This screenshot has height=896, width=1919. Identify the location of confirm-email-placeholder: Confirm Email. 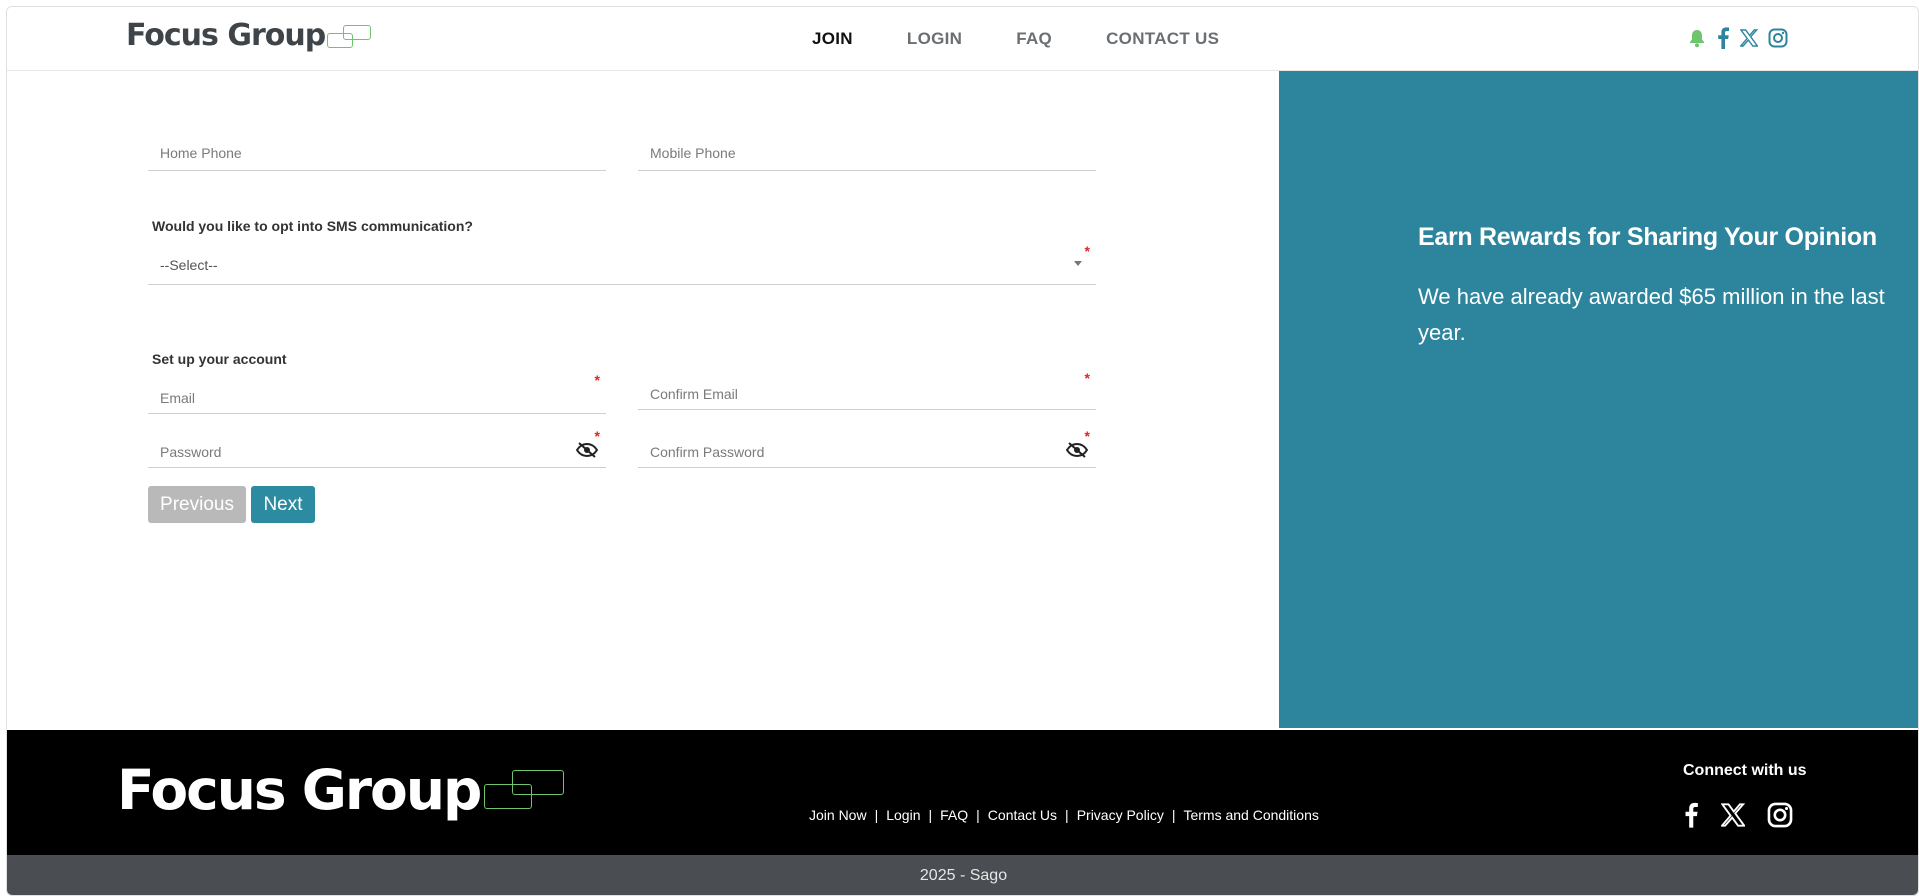
(694, 394).